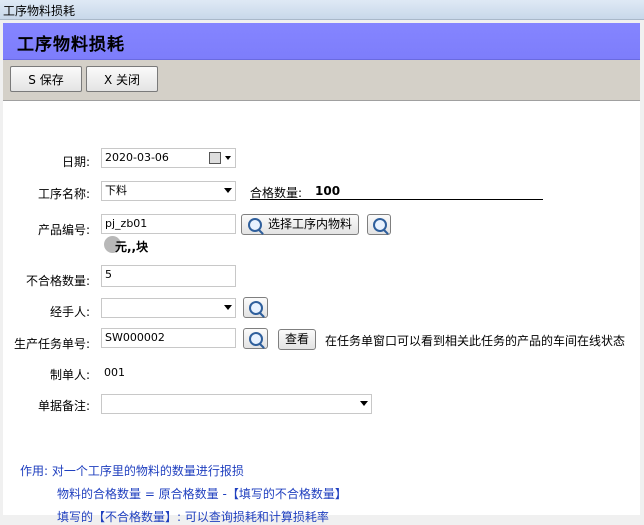 This screenshot has width=644, height=525. Describe the element at coordinates (321, 41) in the screenshot. I see `page-header: 工序物料损耗` at that location.